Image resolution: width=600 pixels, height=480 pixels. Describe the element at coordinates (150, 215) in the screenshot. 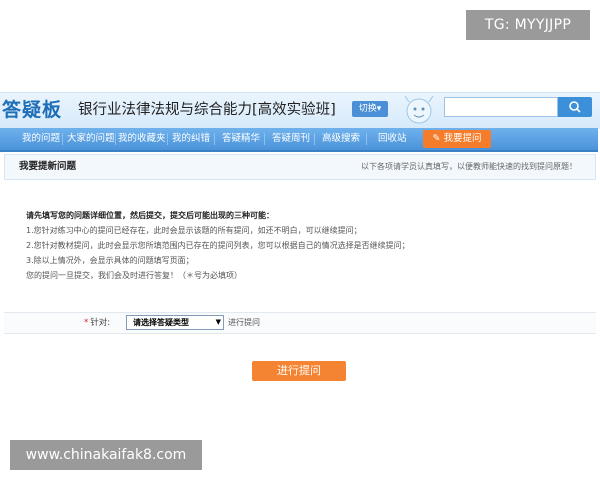

I see `instructions-lead: 请先填写您的问题详细位置，然后提交，提交后可能出现的三种可能：` at that location.